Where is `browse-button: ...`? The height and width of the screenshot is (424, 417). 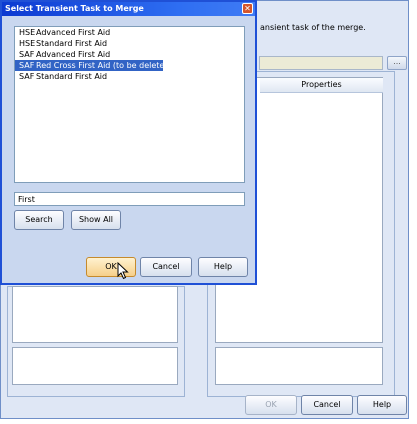 browse-button: ... is located at coordinates (397, 63).